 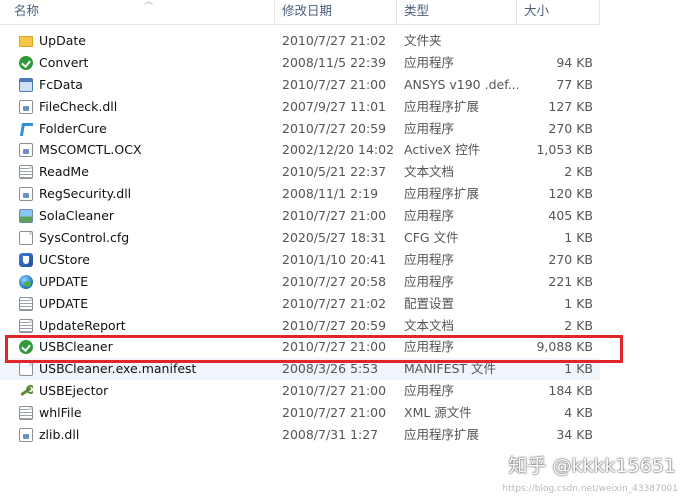 What do you see at coordinates (429, 303) in the screenshot?
I see `file-type: 配置设置` at bounding box center [429, 303].